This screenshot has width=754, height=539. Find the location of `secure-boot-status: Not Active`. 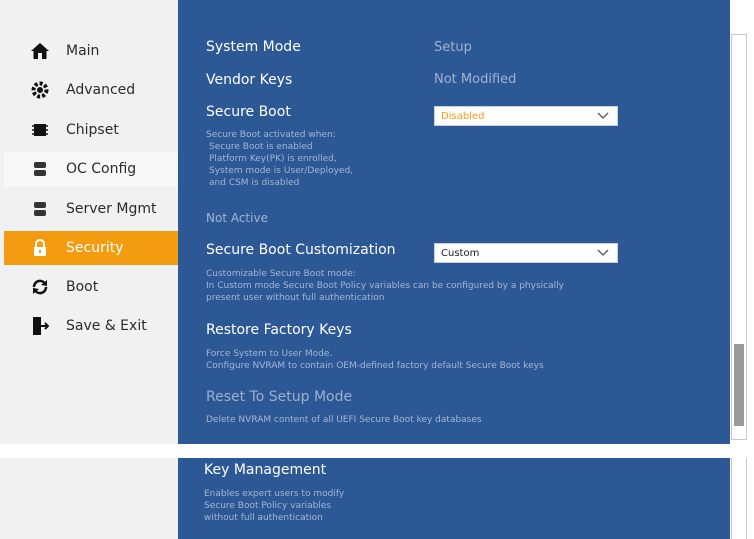

secure-boot-status: Not Active is located at coordinates (237, 218).